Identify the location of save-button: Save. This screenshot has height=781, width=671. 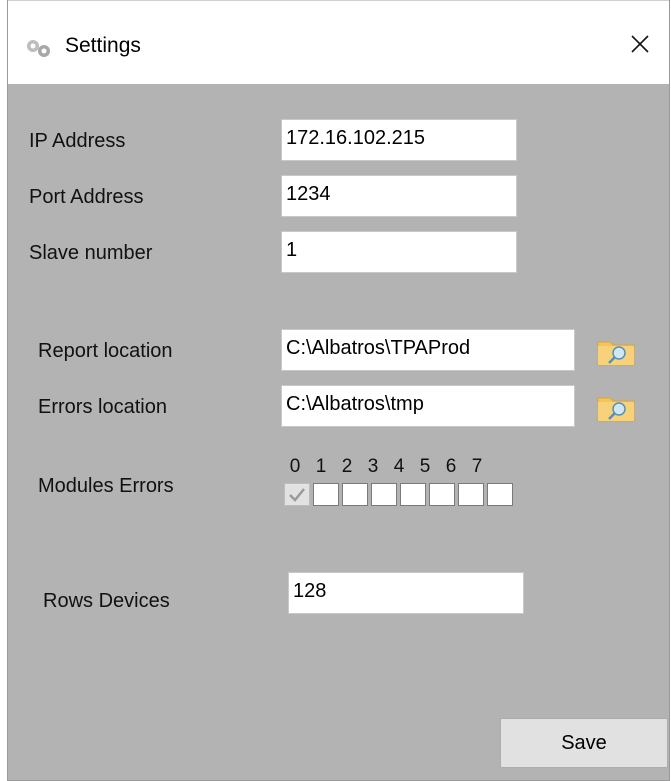
(584, 743).